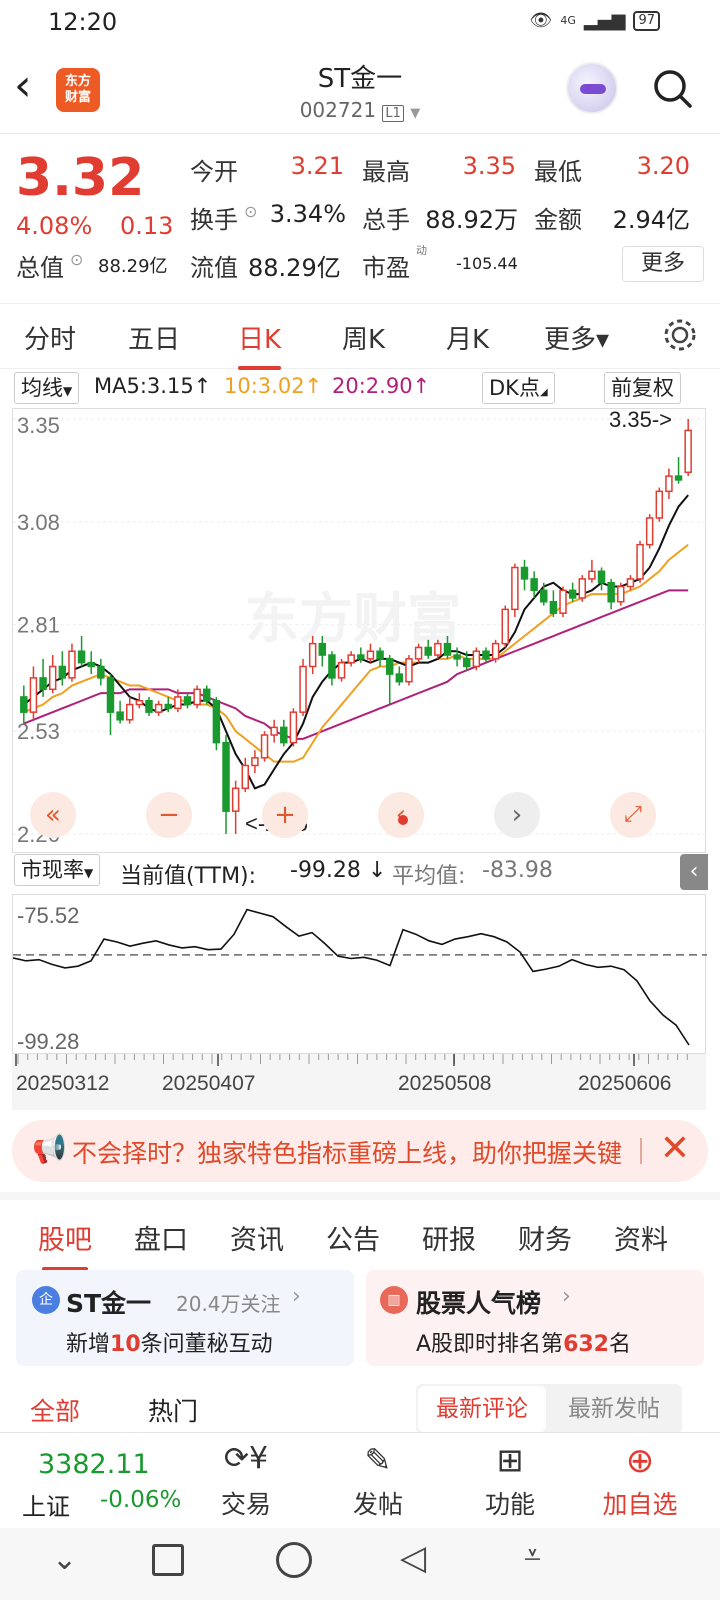 Image resolution: width=720 pixels, height=1600 pixels. What do you see at coordinates (642, 388) in the screenshot?
I see `price-adjust-button: 前复权` at bounding box center [642, 388].